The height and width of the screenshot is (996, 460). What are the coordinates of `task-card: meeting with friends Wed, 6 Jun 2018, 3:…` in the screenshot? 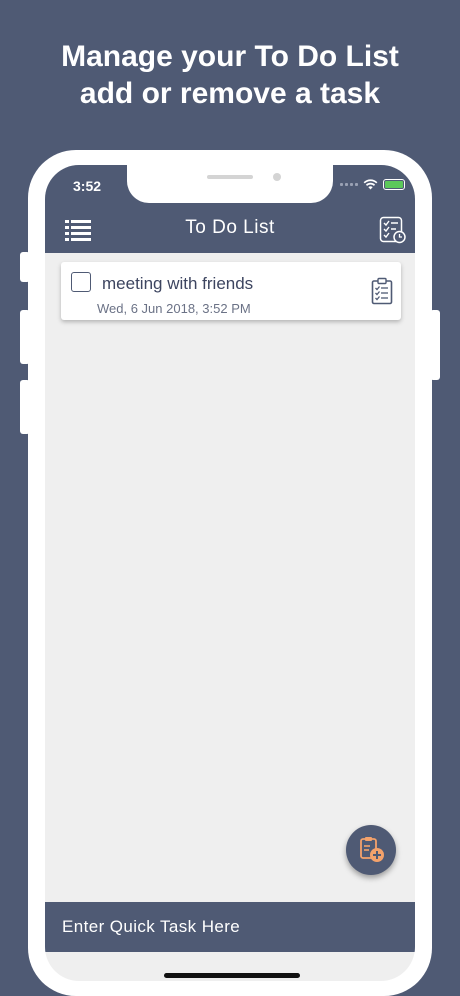 It's located at (231, 291).